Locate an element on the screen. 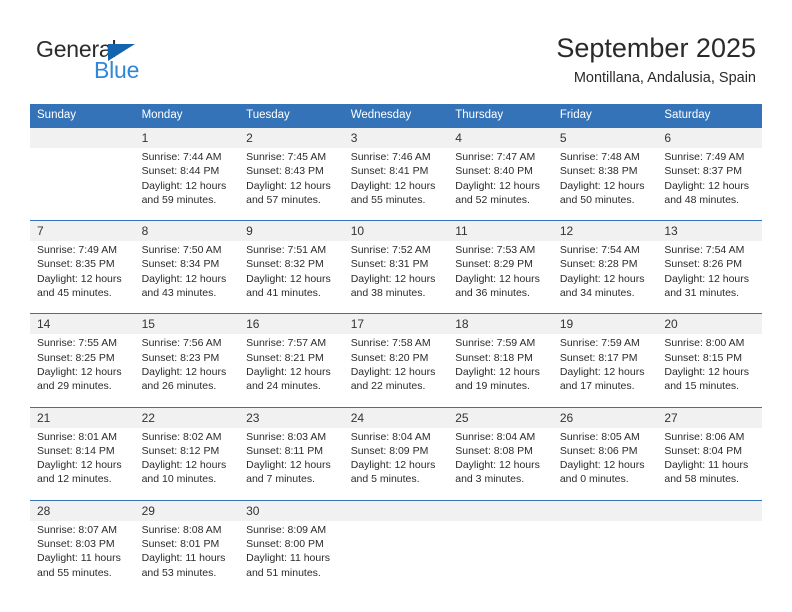  day-number: 17 is located at coordinates (396, 324).